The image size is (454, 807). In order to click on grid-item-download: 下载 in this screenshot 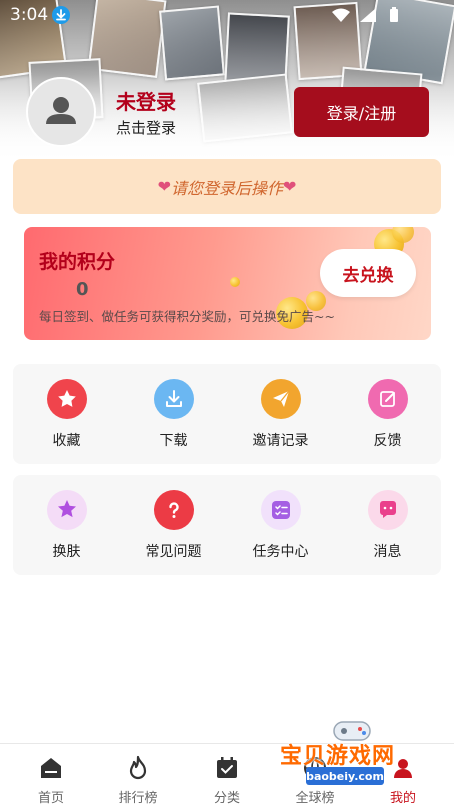, I will do `click(173, 414)`.